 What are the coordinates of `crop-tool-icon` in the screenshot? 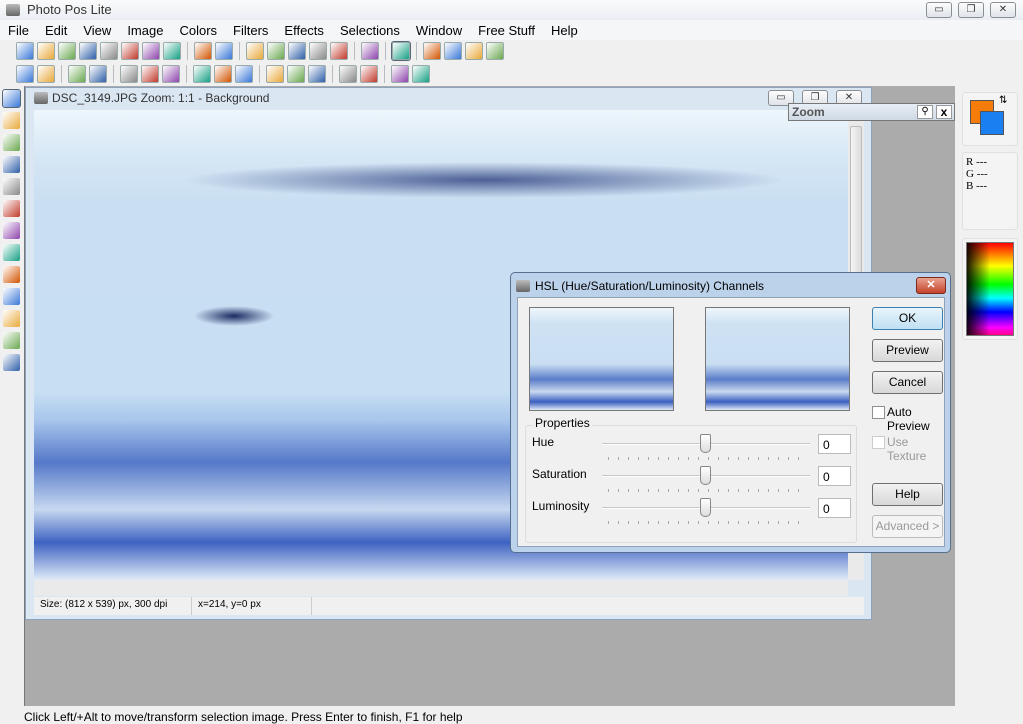 It's located at (11, 186).